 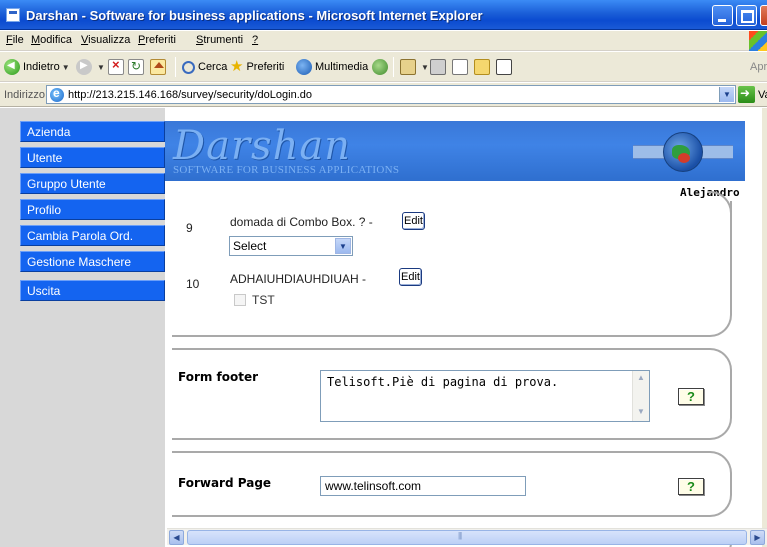 What do you see at coordinates (193, 284) in the screenshot?
I see `question-number: 10` at bounding box center [193, 284].